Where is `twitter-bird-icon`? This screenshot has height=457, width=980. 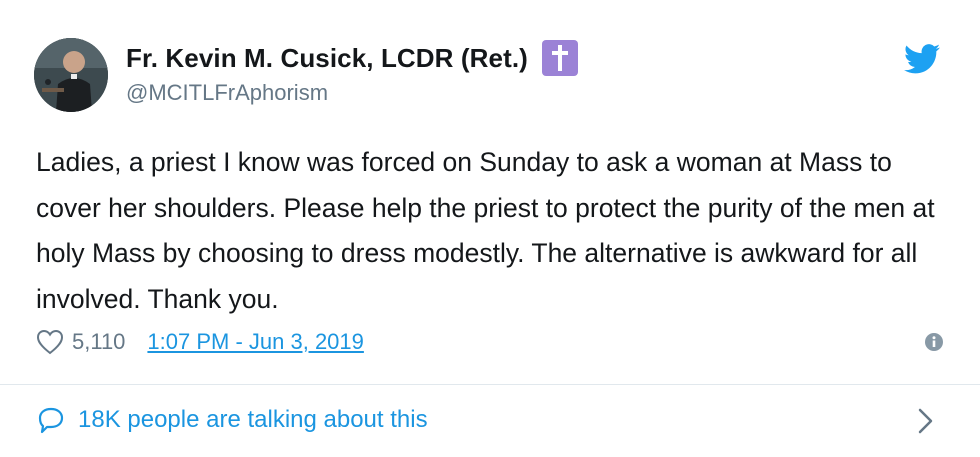
twitter-bird-icon is located at coordinates (922, 59).